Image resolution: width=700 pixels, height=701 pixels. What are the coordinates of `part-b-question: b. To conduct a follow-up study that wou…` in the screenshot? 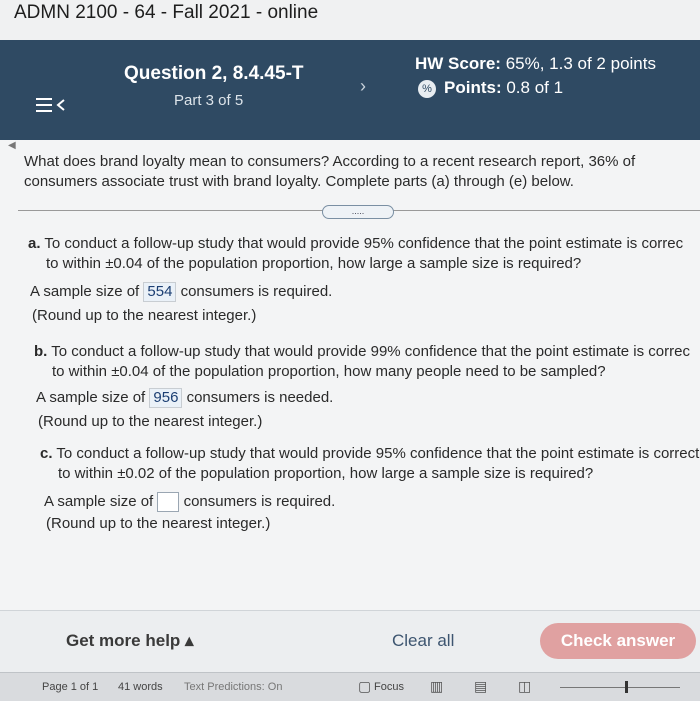 It's located at (362, 362).